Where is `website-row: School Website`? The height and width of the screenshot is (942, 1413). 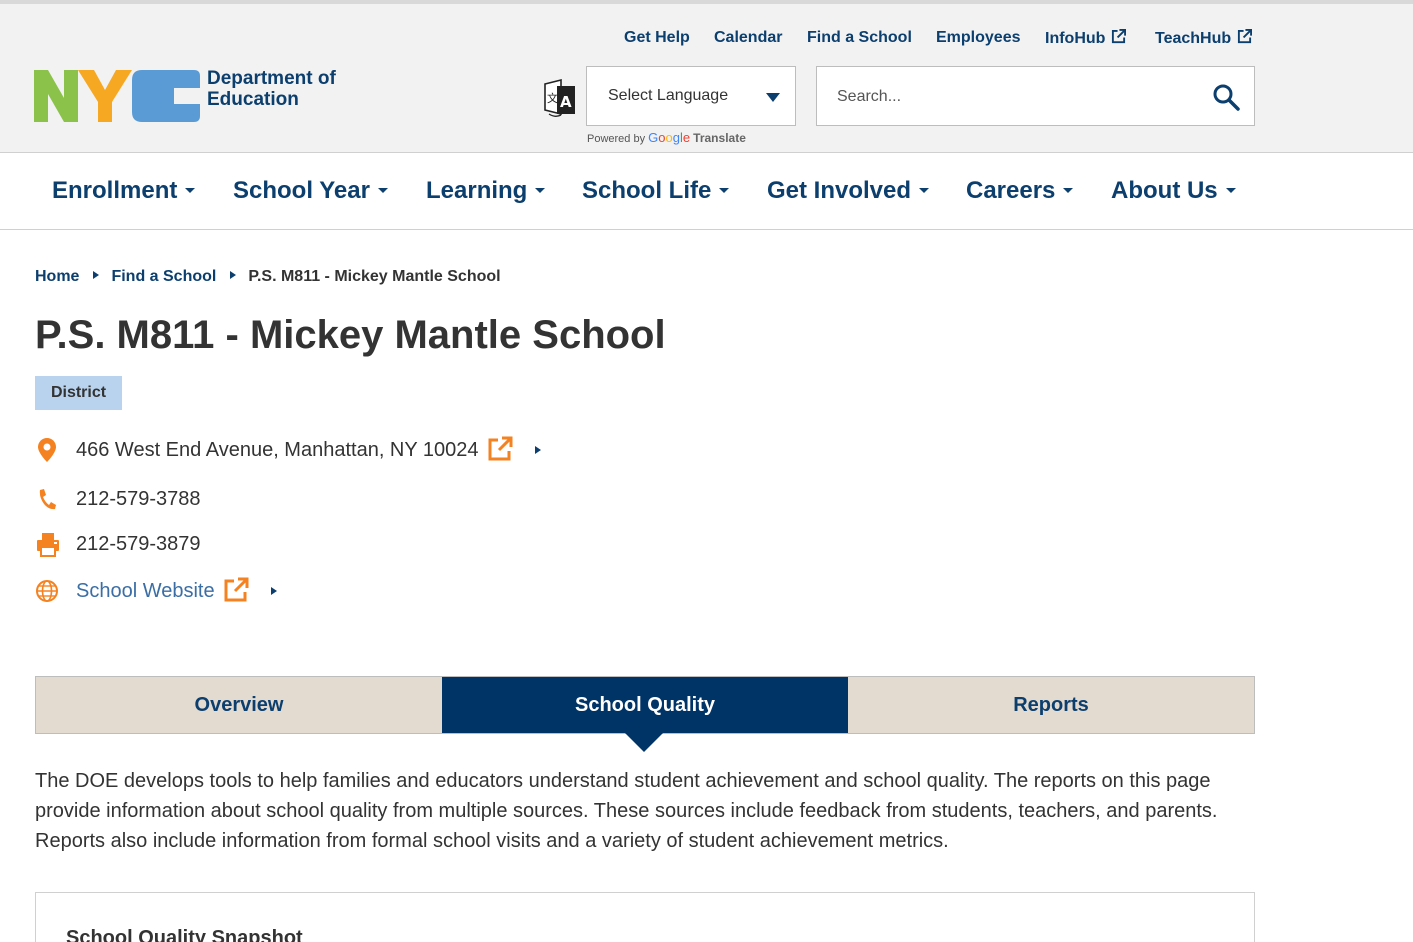 website-row: School Website is located at coordinates (165, 592).